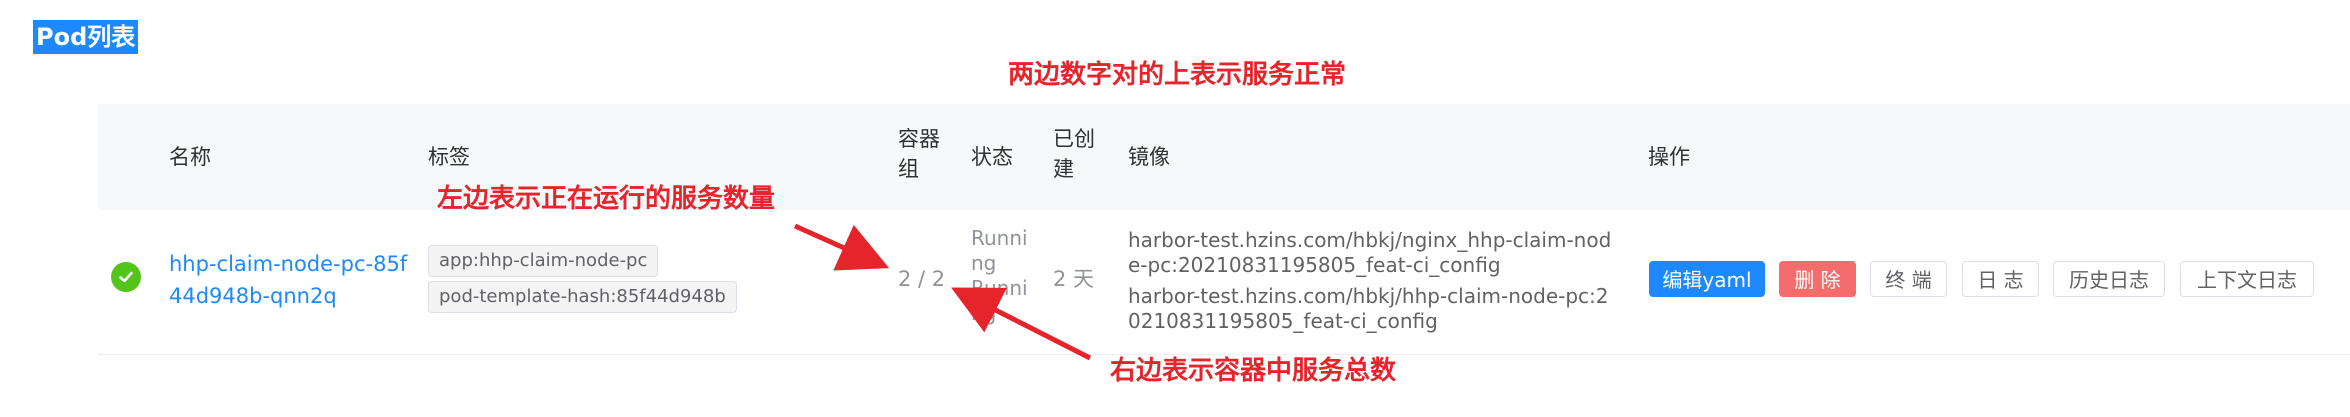 This screenshot has height=417, width=2350. I want to click on arrow-right, so click(1021, 324).